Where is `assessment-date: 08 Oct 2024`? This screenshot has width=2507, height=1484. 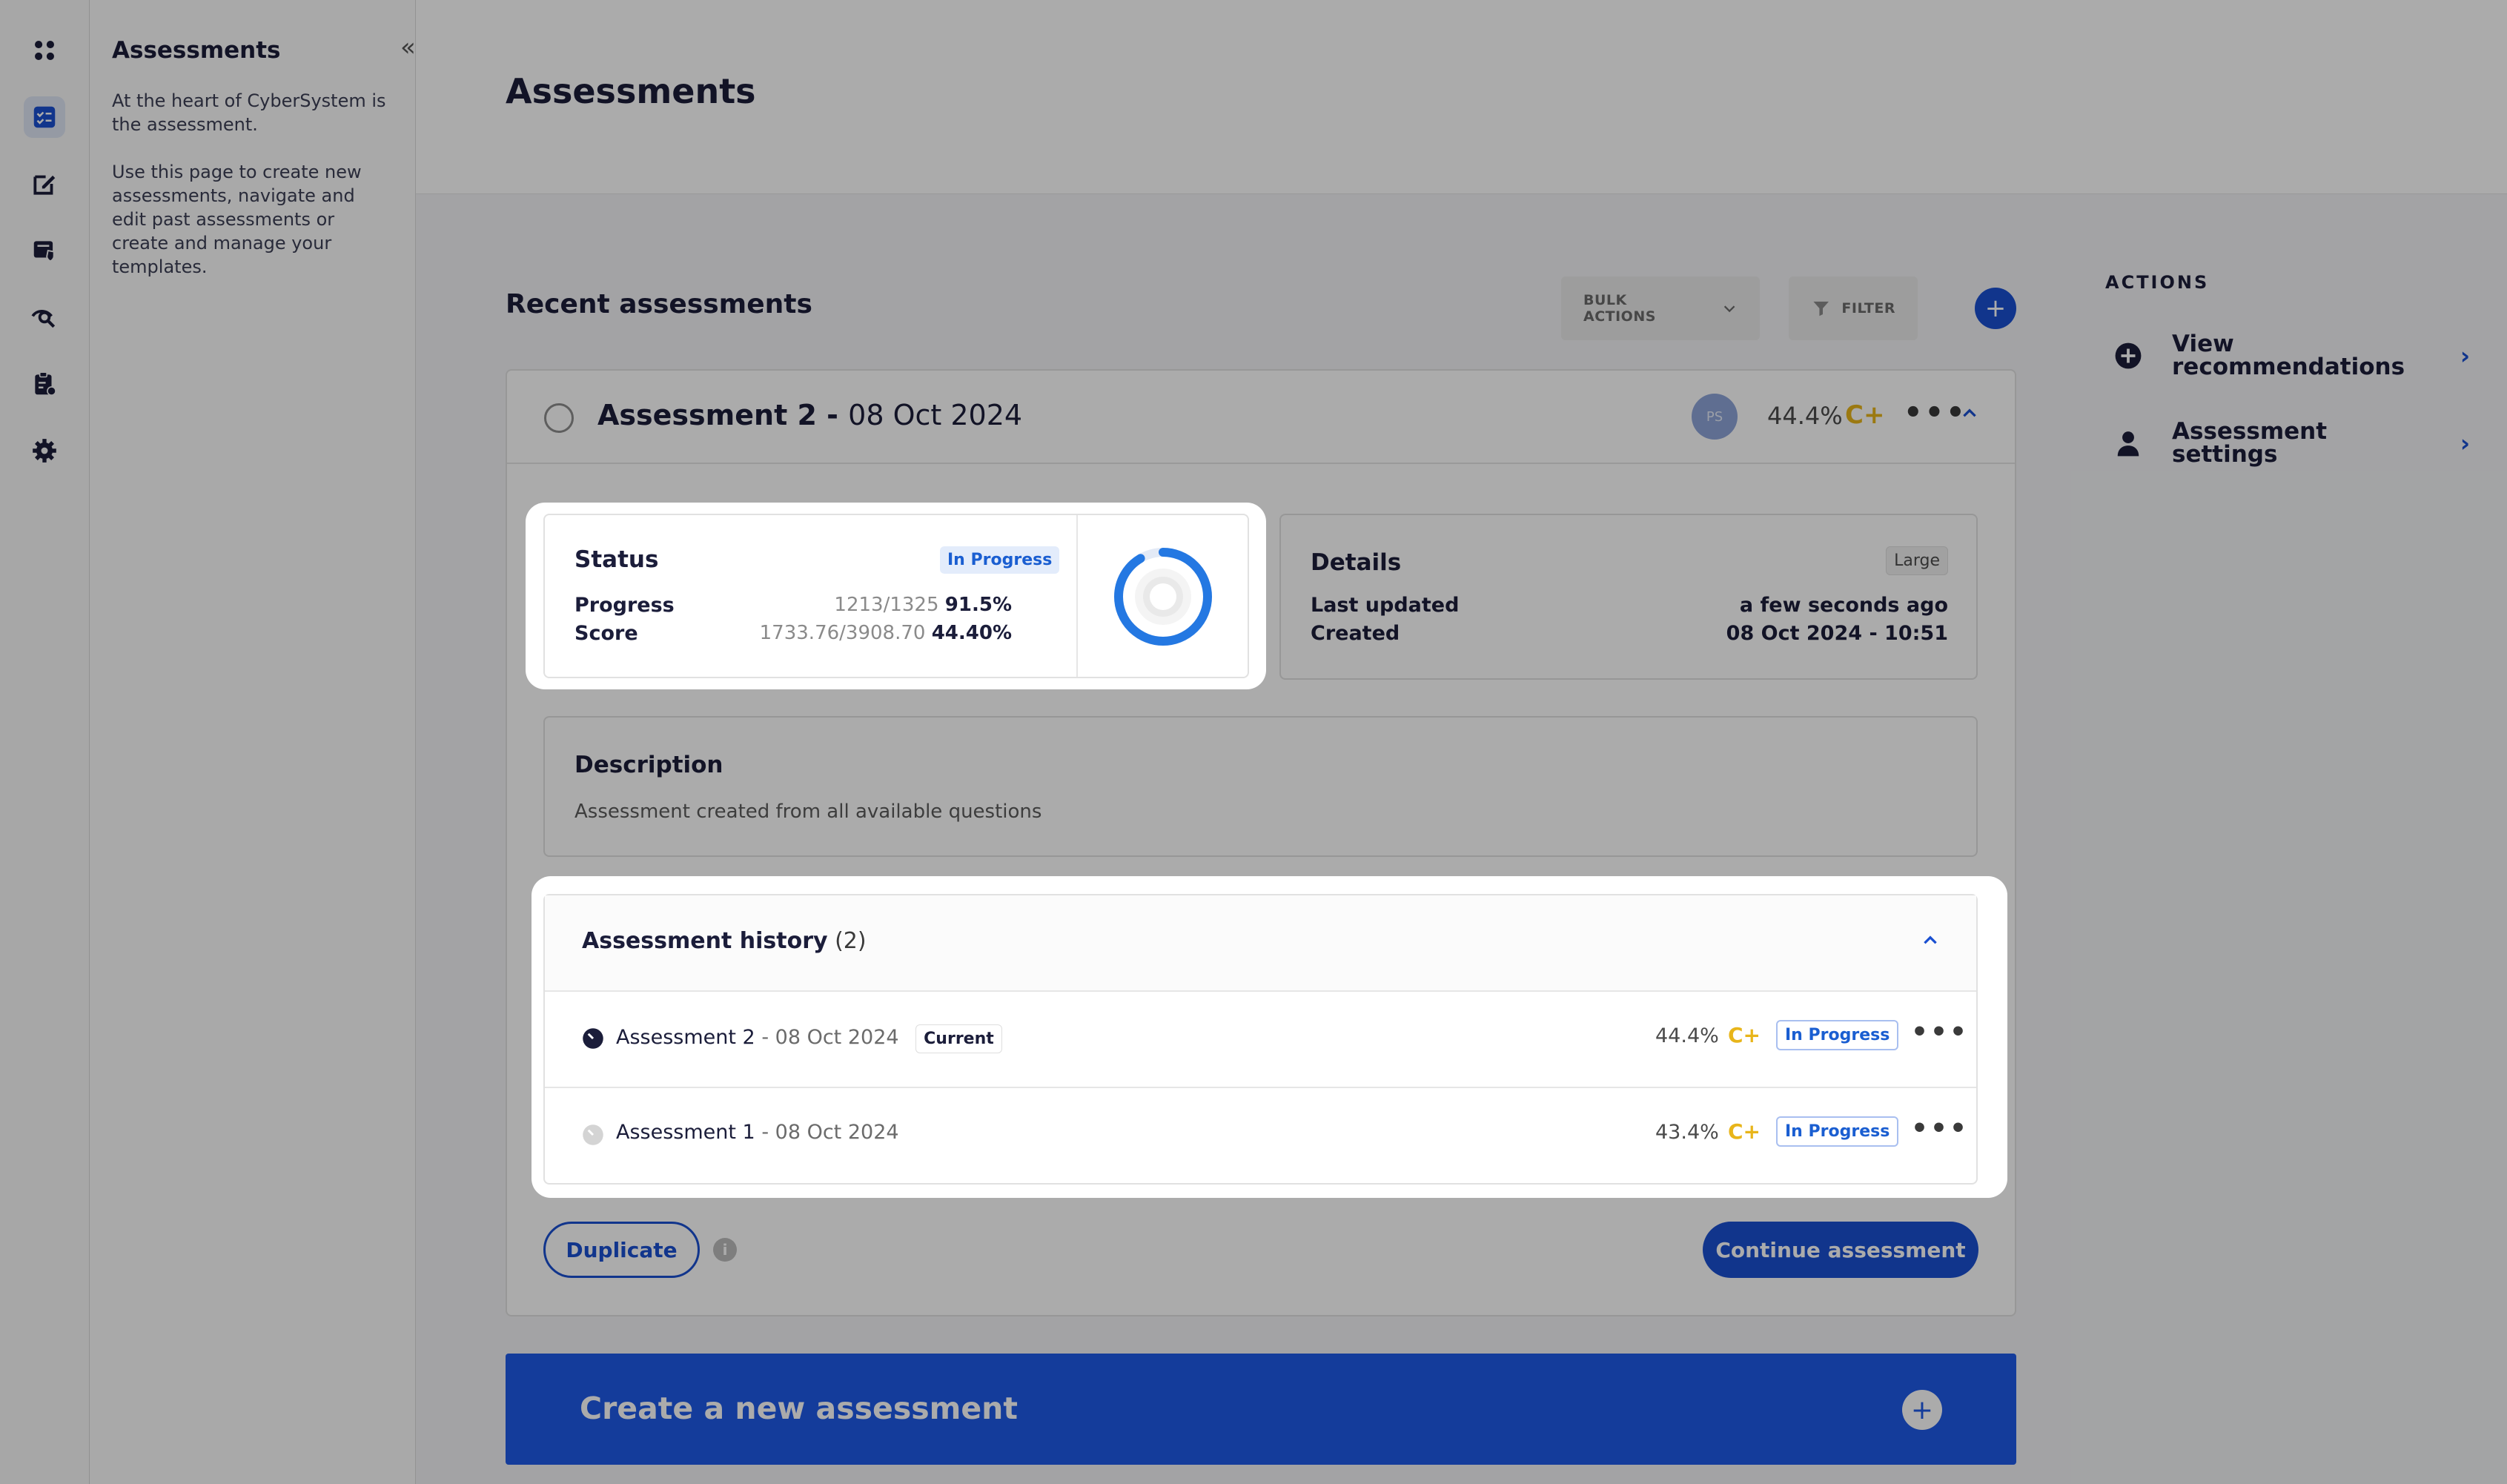
assessment-date: 08 Oct 2024 is located at coordinates (935, 415).